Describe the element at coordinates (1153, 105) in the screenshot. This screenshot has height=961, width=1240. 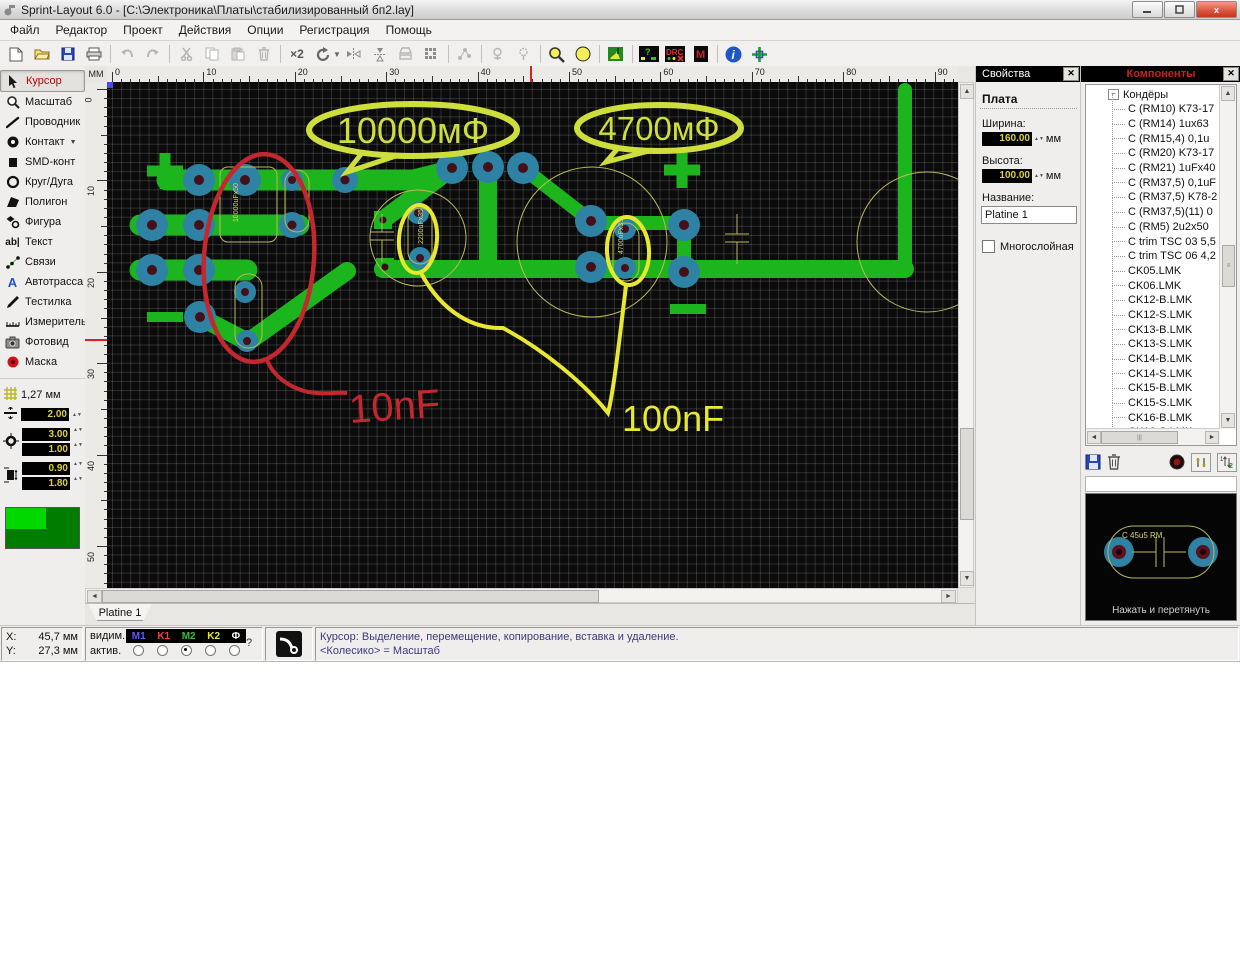
I see `component-item: C (RM10) K73-17` at that location.